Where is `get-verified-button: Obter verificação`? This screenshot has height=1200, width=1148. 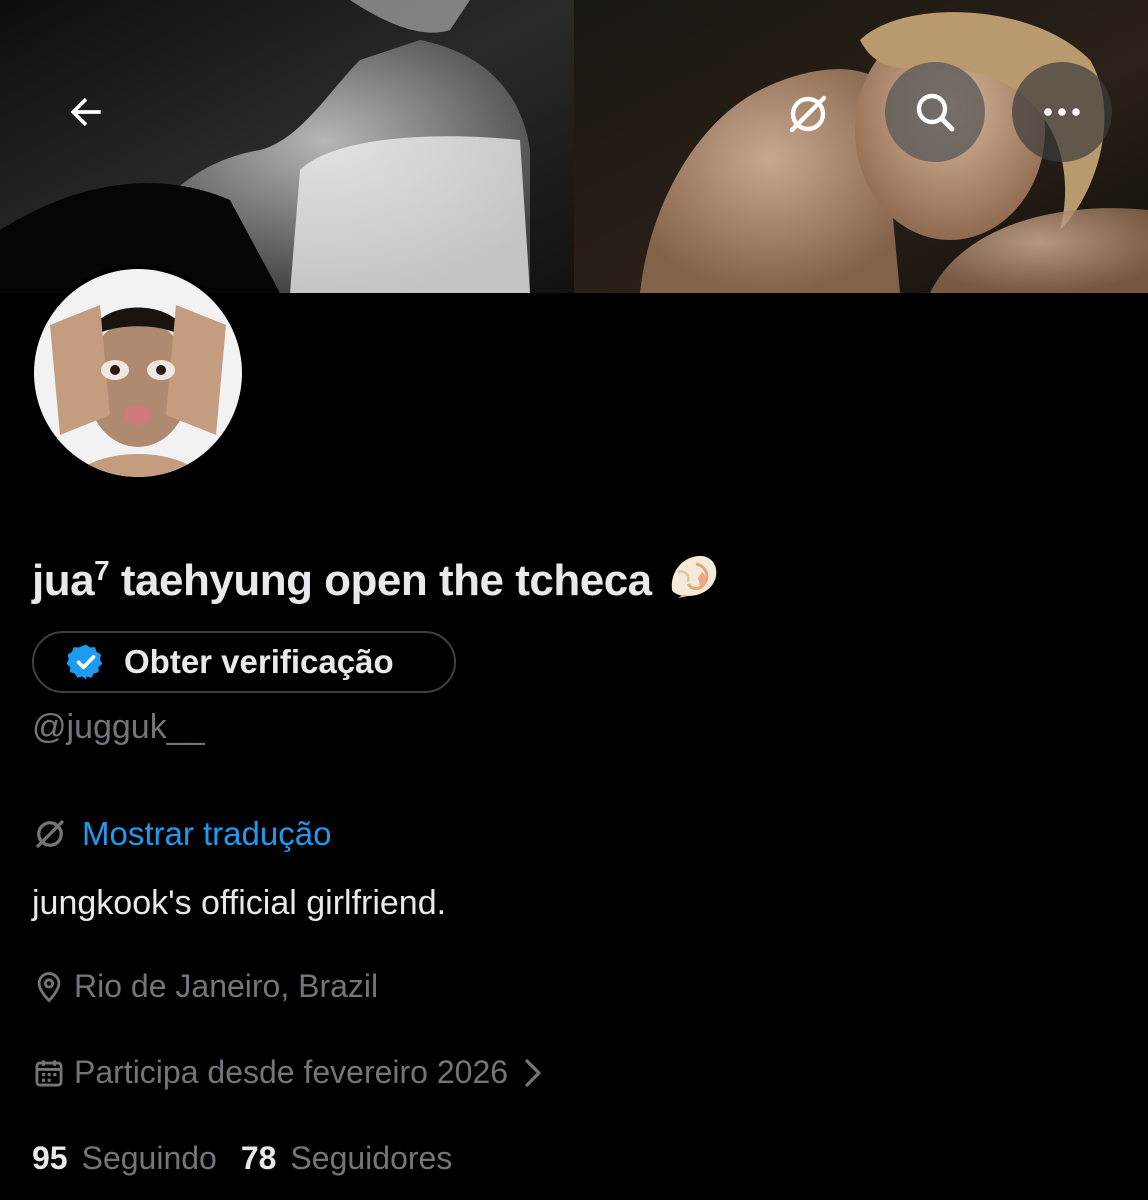 get-verified-button: Obter verificação is located at coordinates (244, 662).